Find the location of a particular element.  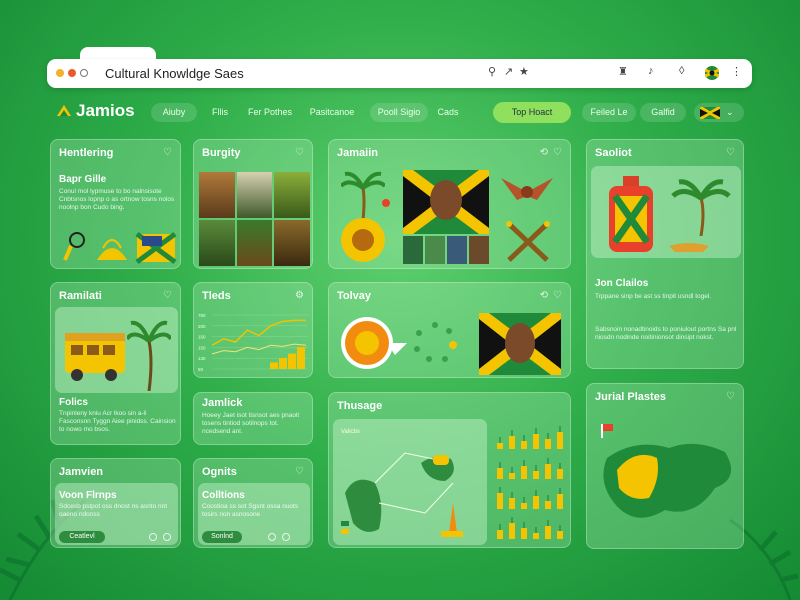

top-cta-button: Top Hoact is located at coordinates (532, 112).